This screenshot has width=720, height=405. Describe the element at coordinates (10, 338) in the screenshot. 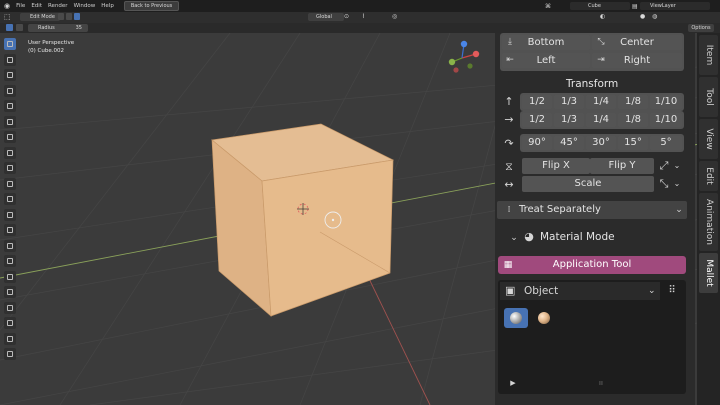

I see `shear-tool-icon` at that location.